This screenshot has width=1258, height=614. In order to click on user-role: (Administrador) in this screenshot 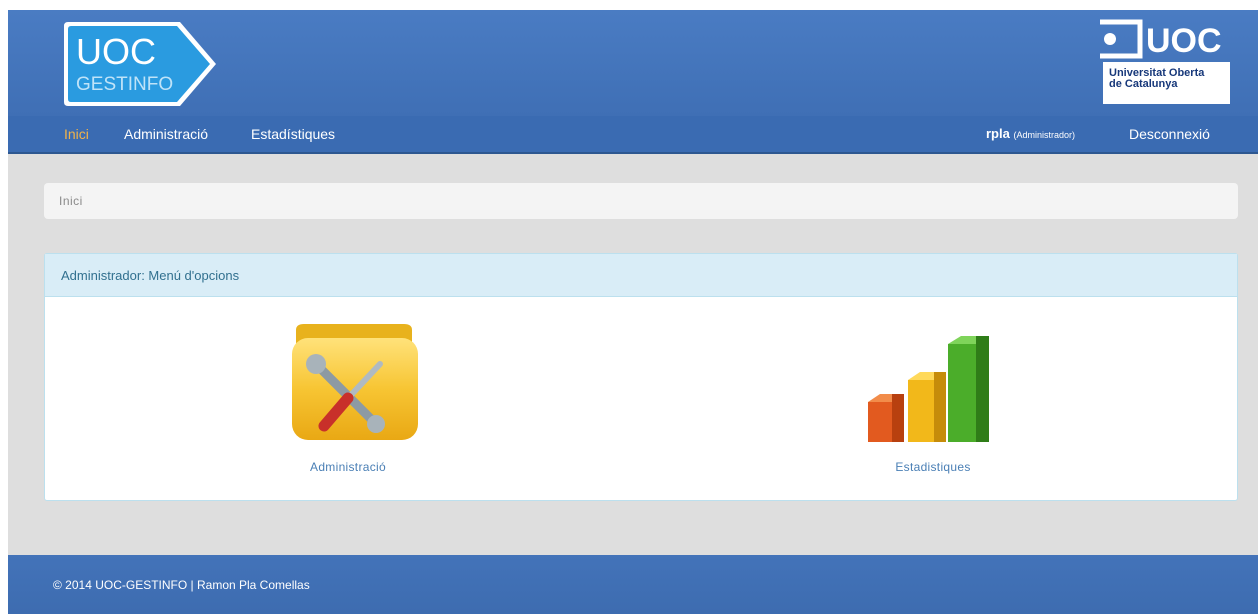, I will do `click(1044, 135)`.